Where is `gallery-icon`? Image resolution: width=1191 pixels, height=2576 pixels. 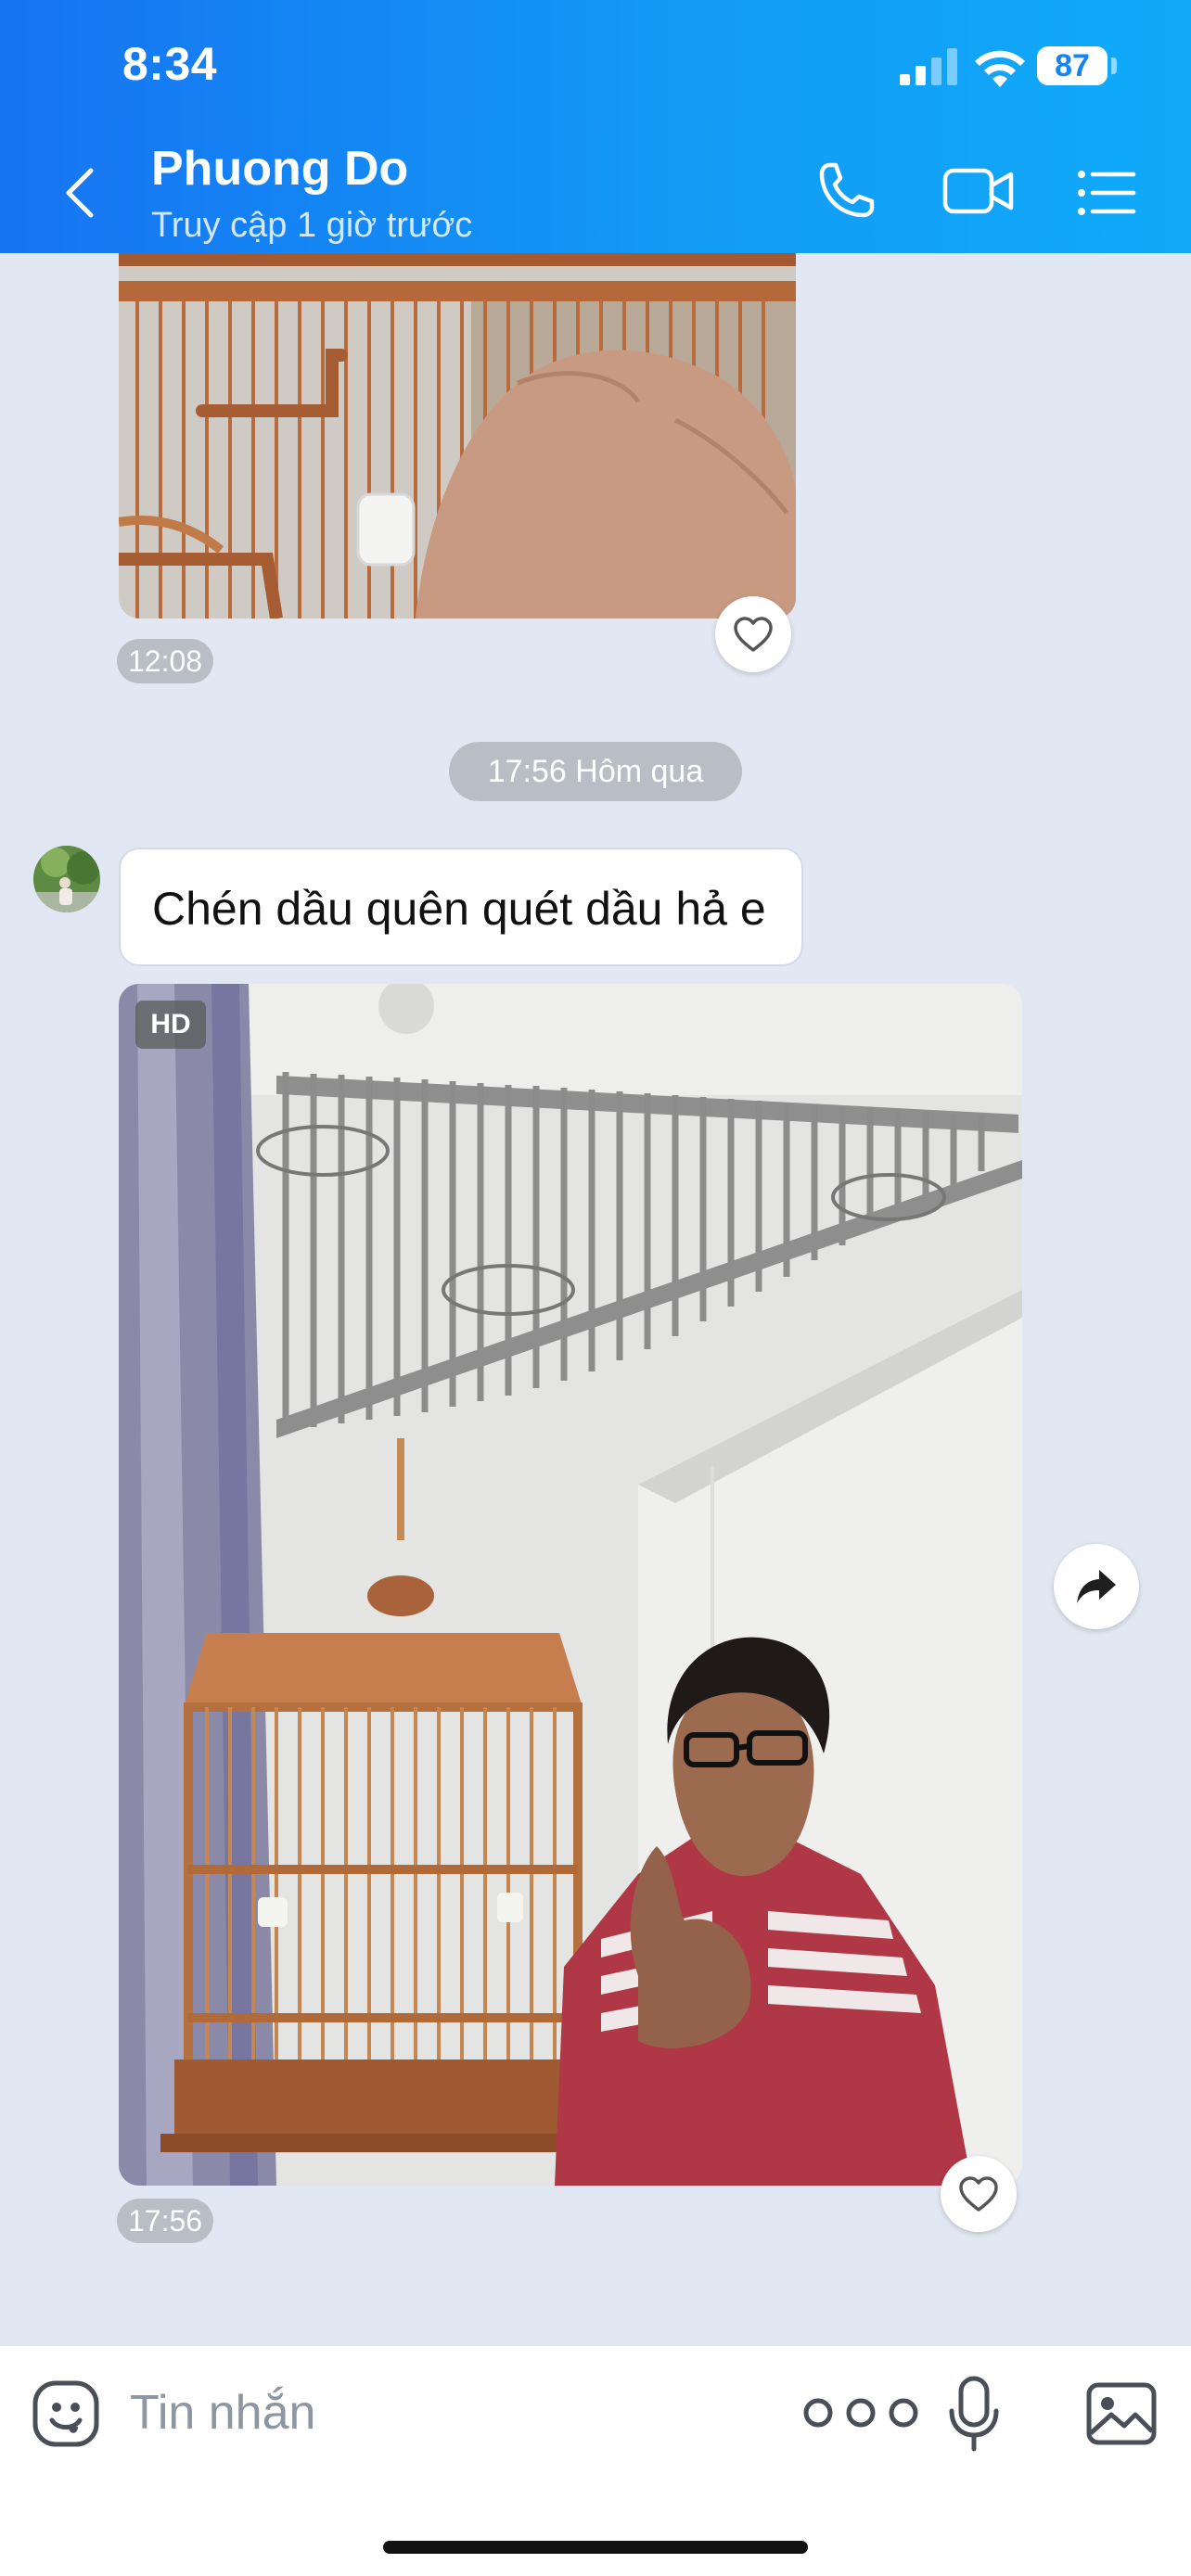
gallery-icon is located at coordinates (1121, 2413).